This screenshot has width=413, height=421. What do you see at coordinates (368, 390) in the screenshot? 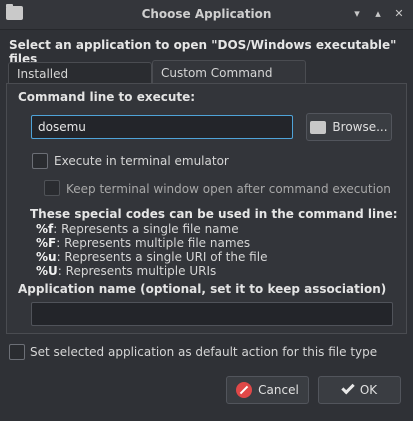
I see `ok-label: OK` at bounding box center [368, 390].